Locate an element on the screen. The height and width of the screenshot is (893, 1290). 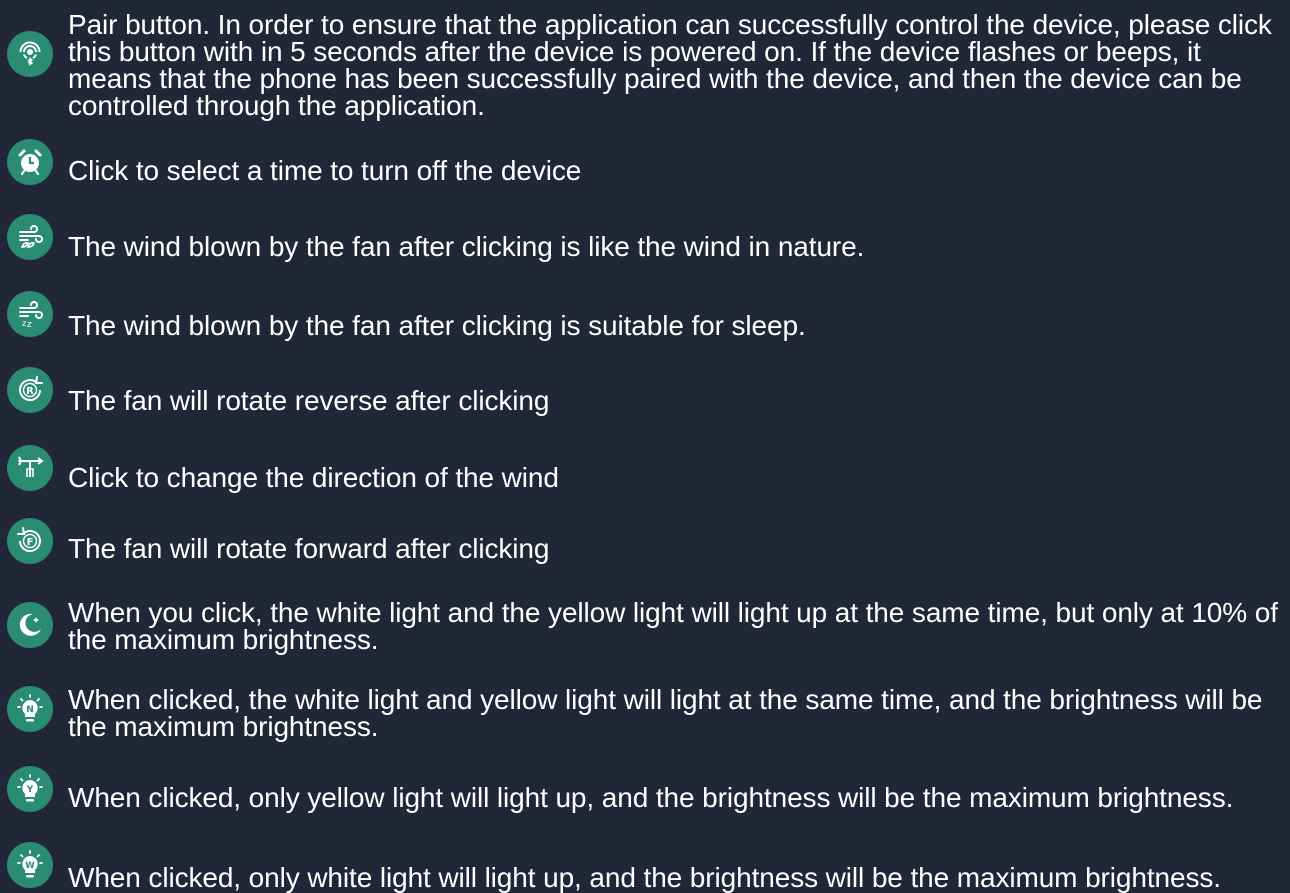
svg-text: N is located at coordinates (30, 710).